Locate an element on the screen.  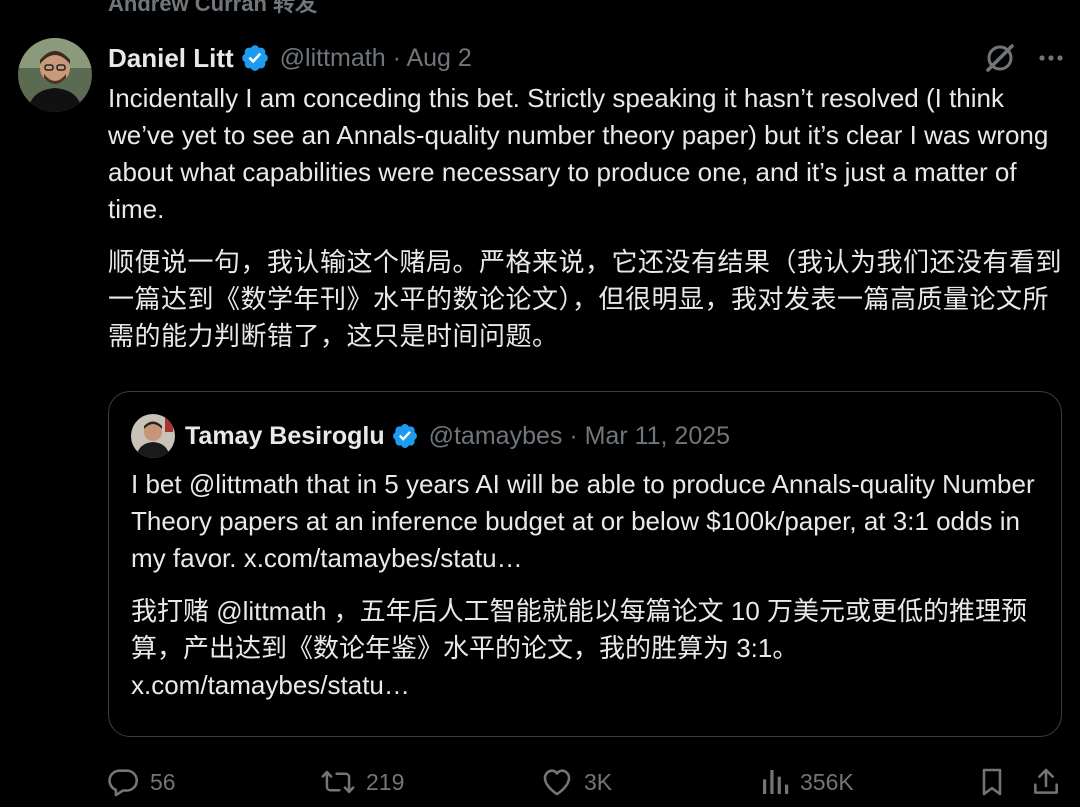
avatar-image is located at coordinates (55, 75).